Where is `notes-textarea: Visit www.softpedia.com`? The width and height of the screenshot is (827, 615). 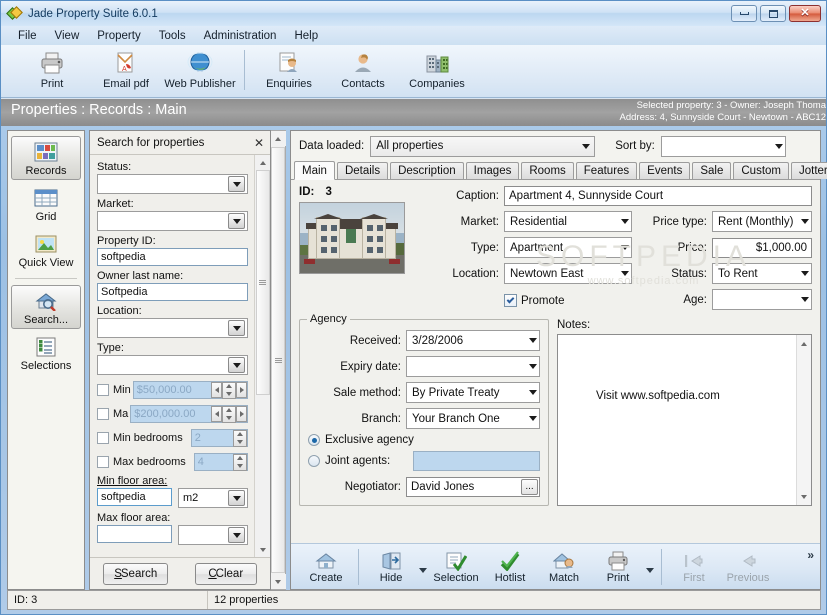 notes-textarea: Visit www.softpedia.com is located at coordinates (684, 420).